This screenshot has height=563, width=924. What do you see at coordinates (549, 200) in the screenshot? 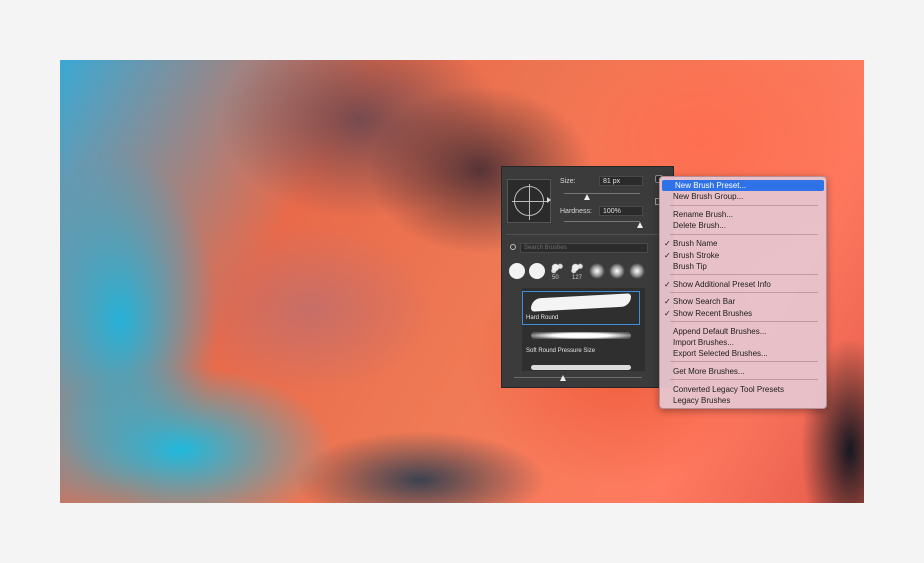
I see `angle-arrow-icon` at bounding box center [549, 200].